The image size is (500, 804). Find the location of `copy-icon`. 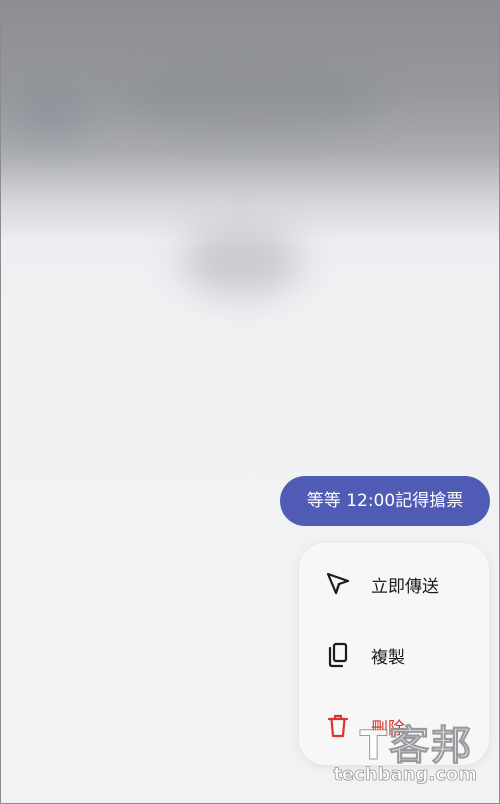

copy-icon is located at coordinates (338, 655).